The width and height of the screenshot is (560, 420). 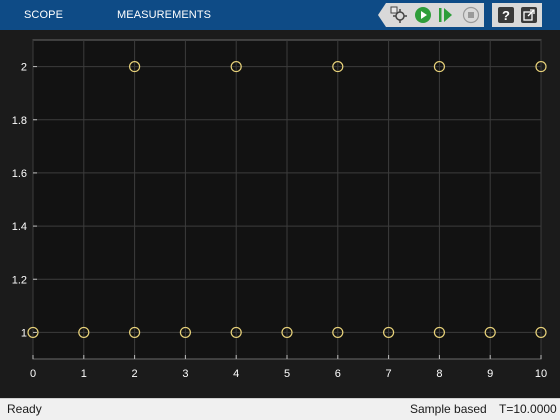 What do you see at coordinates (280, 409) in the screenshot?
I see `status-bar: Ready Sample based T=10.0000` at bounding box center [280, 409].